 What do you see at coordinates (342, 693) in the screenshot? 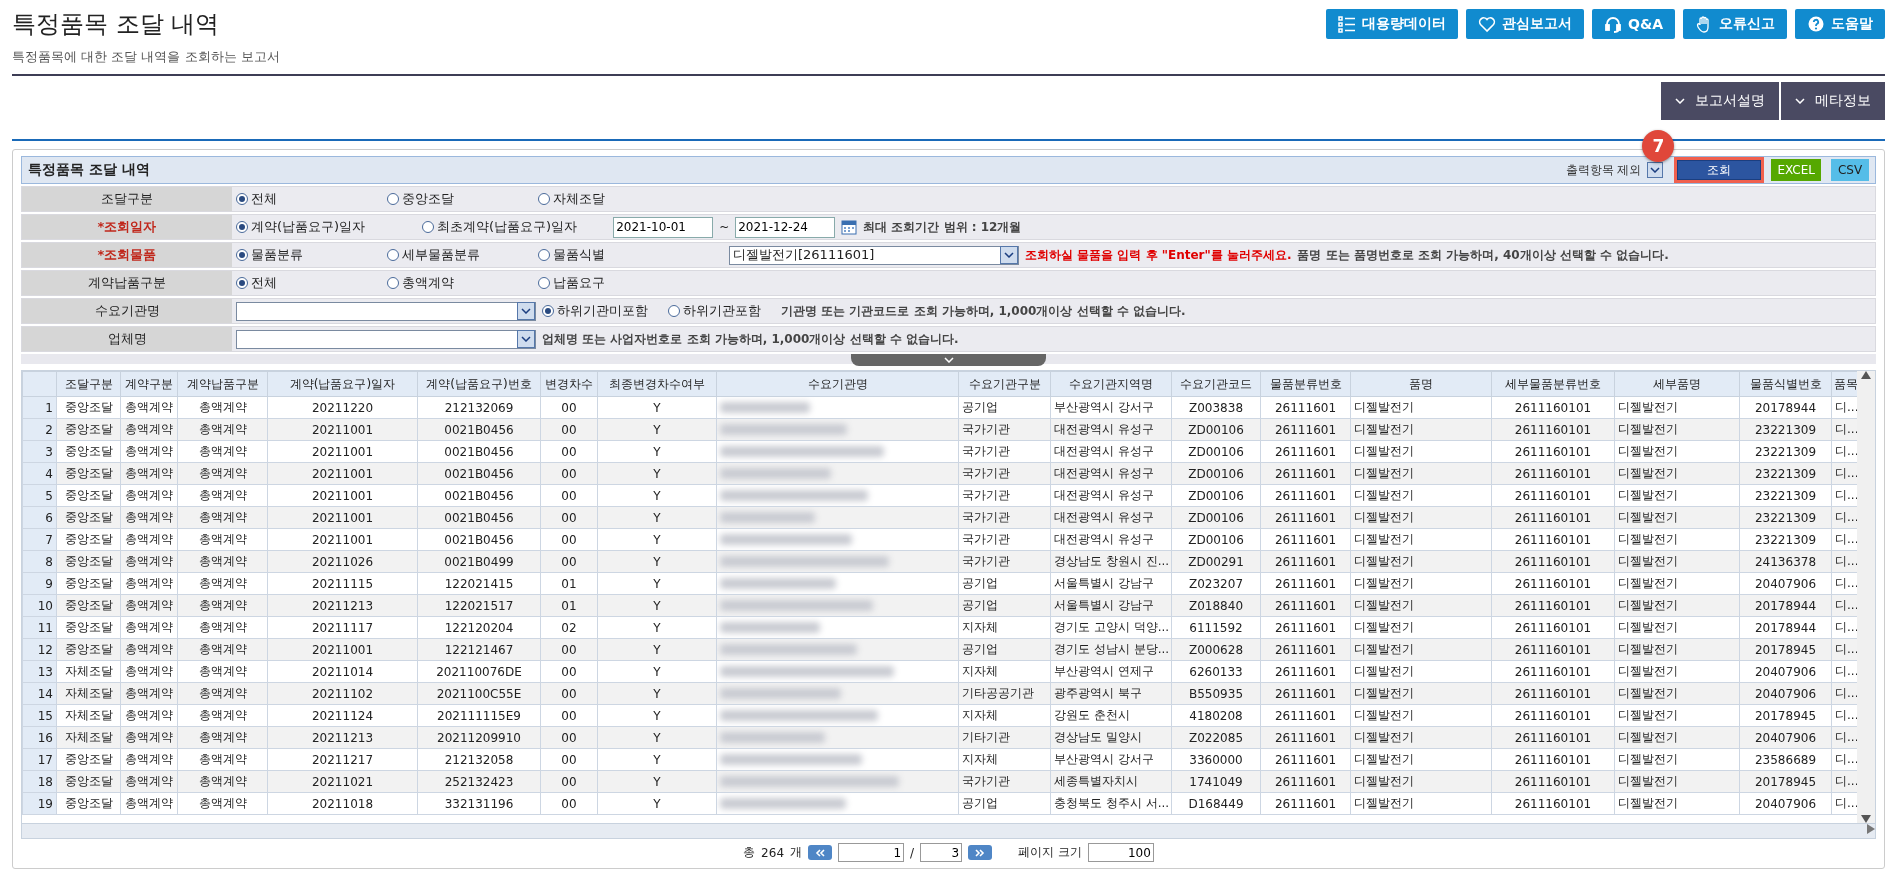
I see `table-cell: 20211102` at bounding box center [342, 693].